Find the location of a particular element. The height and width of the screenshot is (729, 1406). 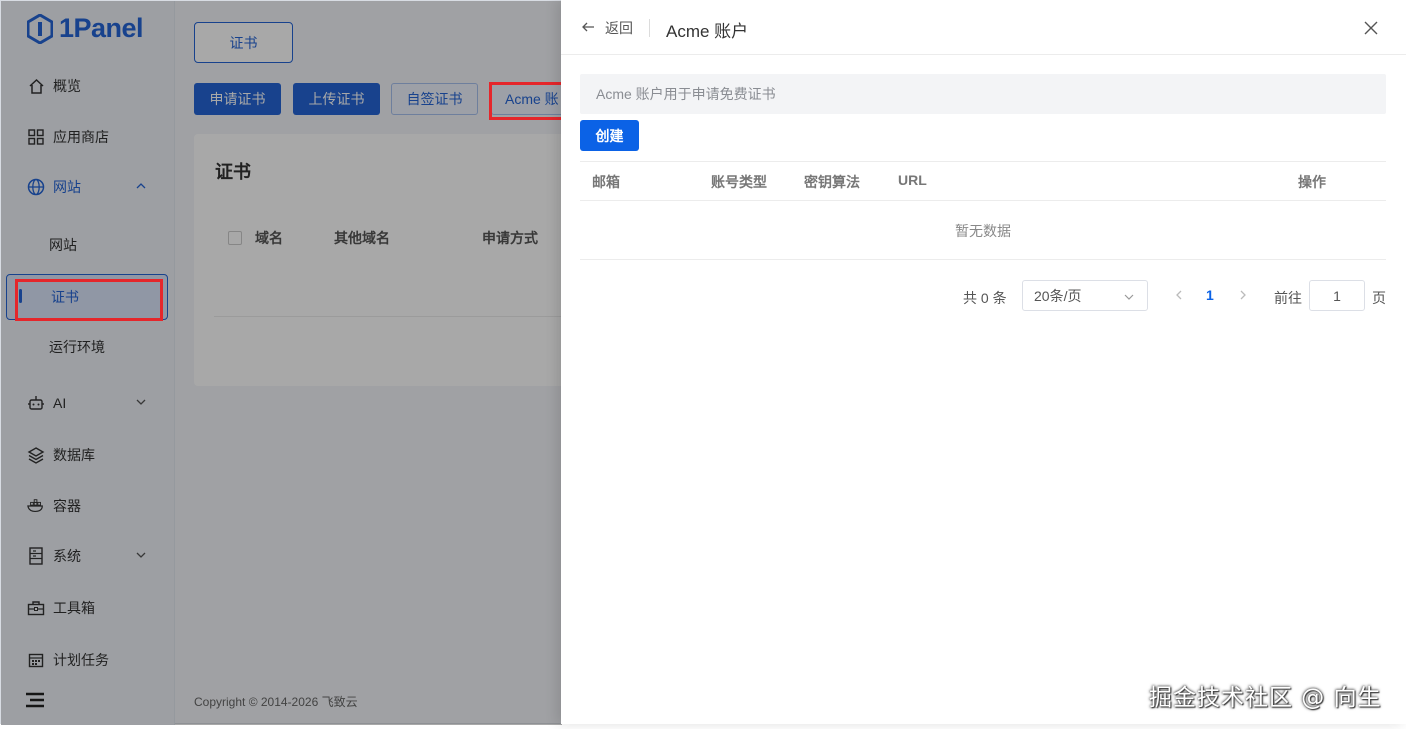

page-size-select: 20条/页 is located at coordinates (1085, 295).